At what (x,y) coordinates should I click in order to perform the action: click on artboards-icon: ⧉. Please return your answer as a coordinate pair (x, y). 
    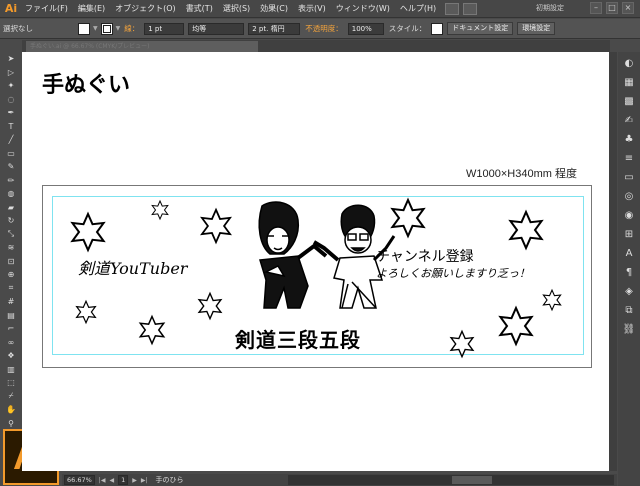
    Looking at the image, I should click on (629, 310).